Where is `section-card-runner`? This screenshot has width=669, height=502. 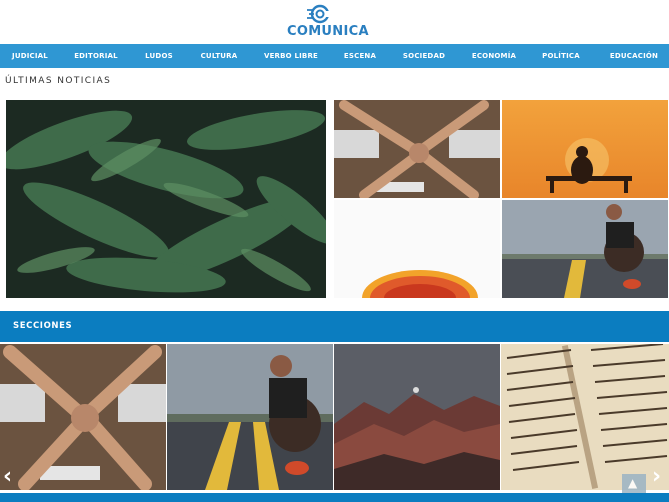 section-card-runner is located at coordinates (250, 417).